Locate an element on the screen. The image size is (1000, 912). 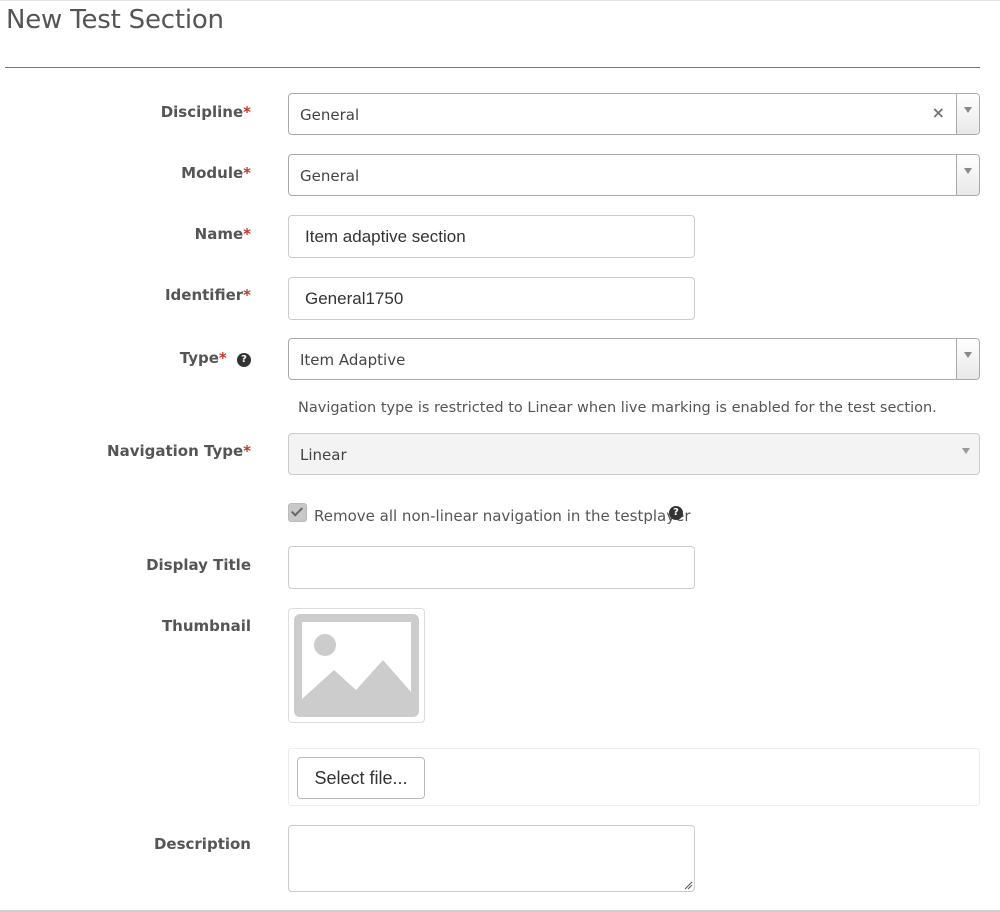
discipline-select-value: General is located at coordinates (330, 115).